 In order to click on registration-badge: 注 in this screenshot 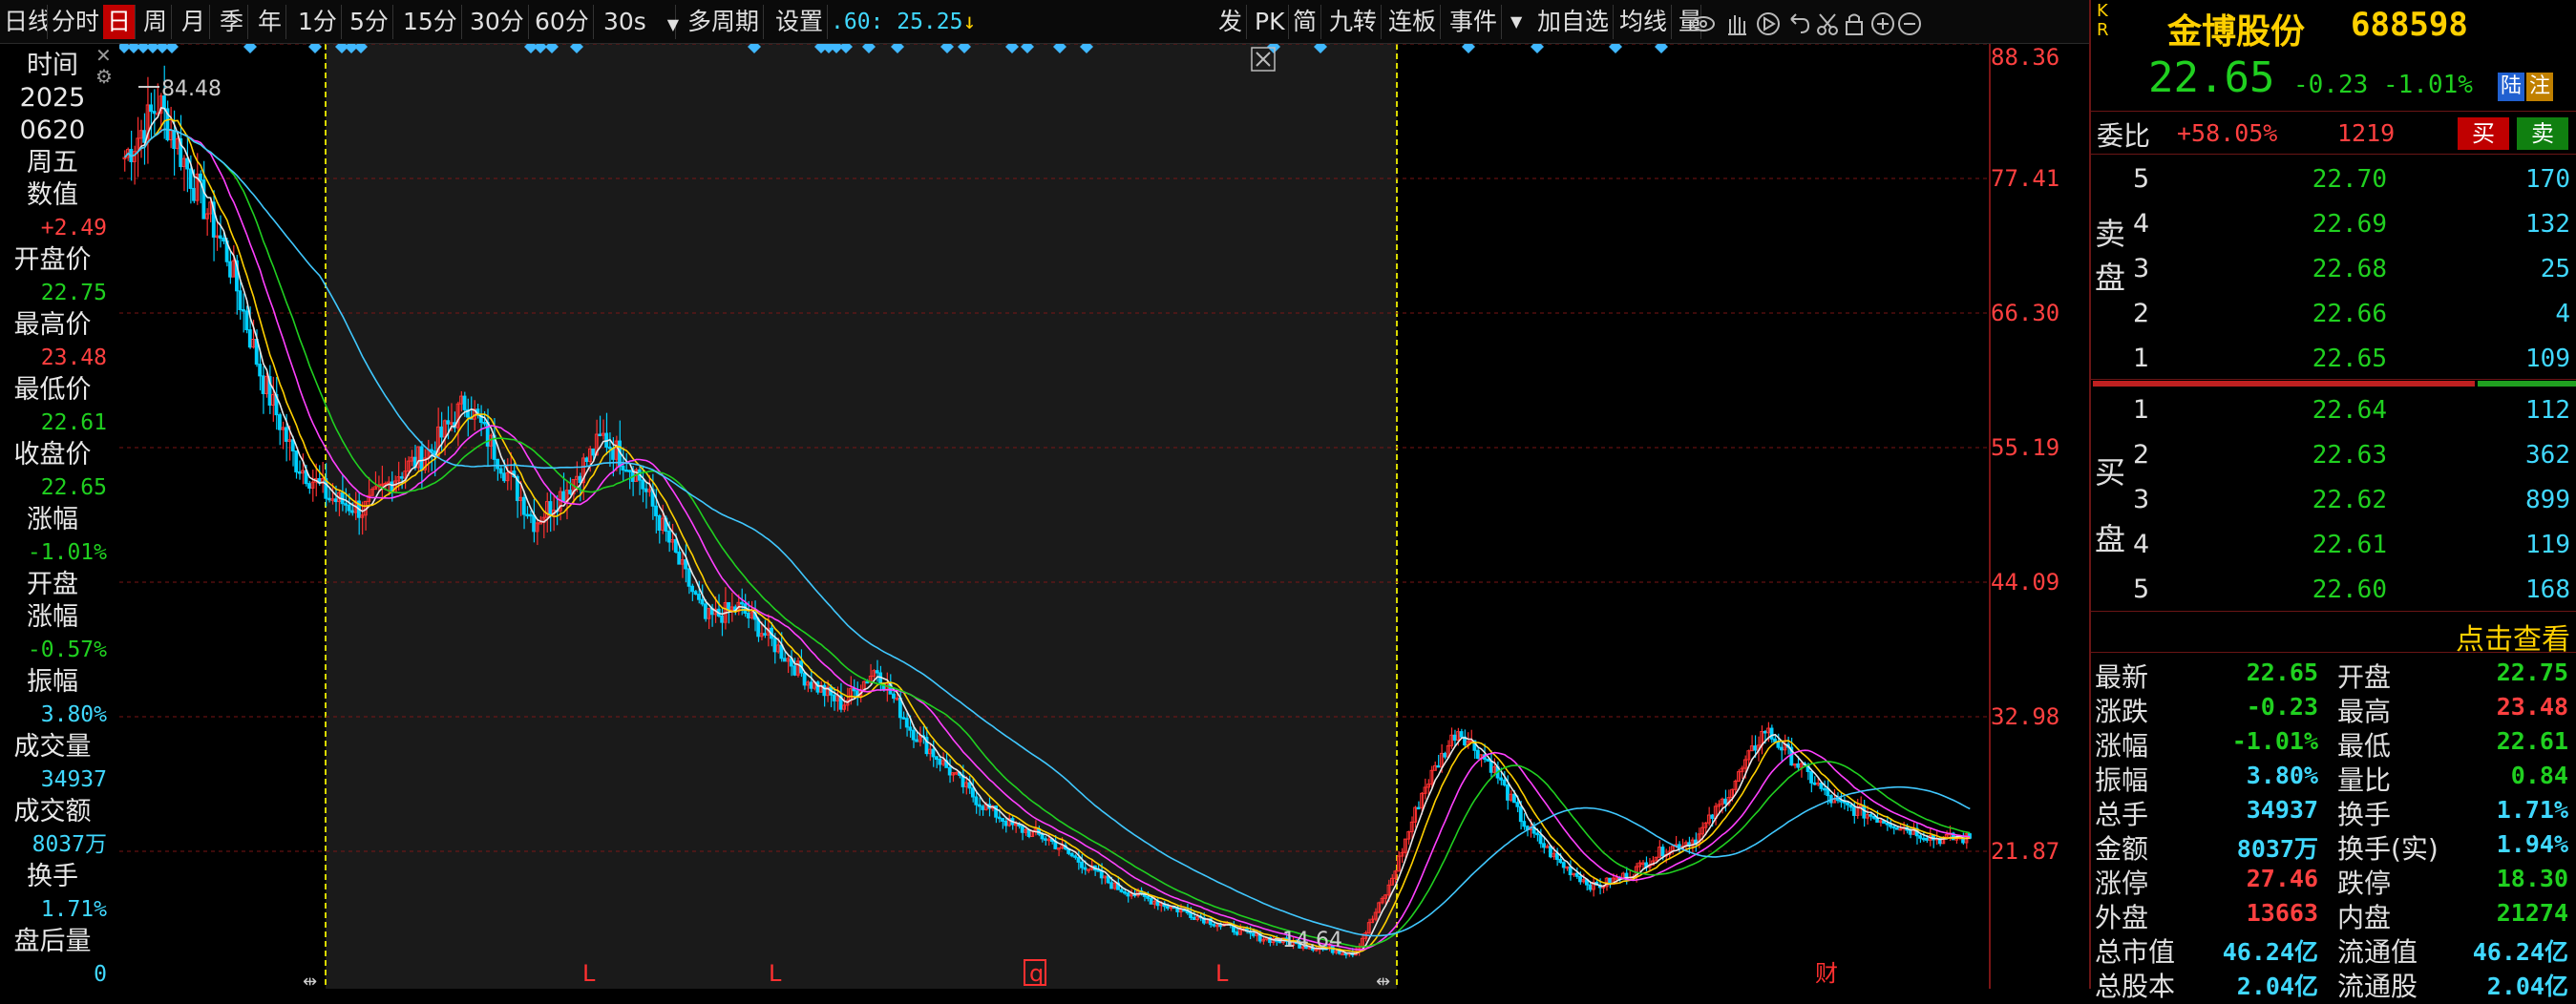, I will do `click(2539, 87)`.